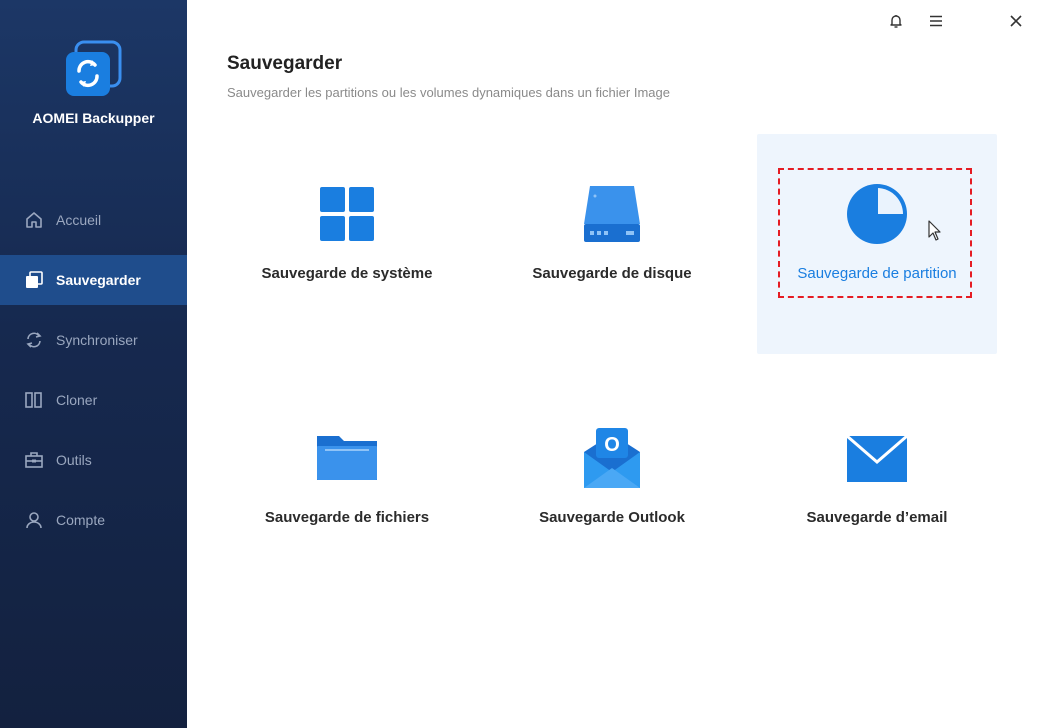 This screenshot has width=1037, height=728. I want to click on sidebar-item-accueil: Accueil, so click(93, 220).